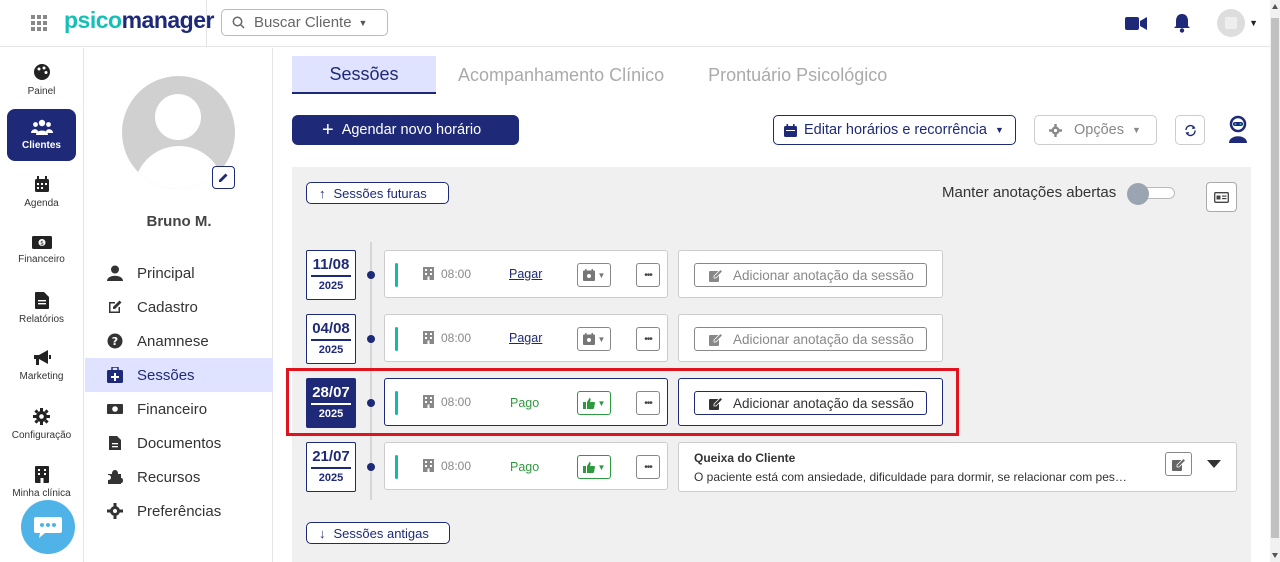  What do you see at coordinates (115, 375) in the screenshot?
I see `medical-bag-icon` at bounding box center [115, 375].